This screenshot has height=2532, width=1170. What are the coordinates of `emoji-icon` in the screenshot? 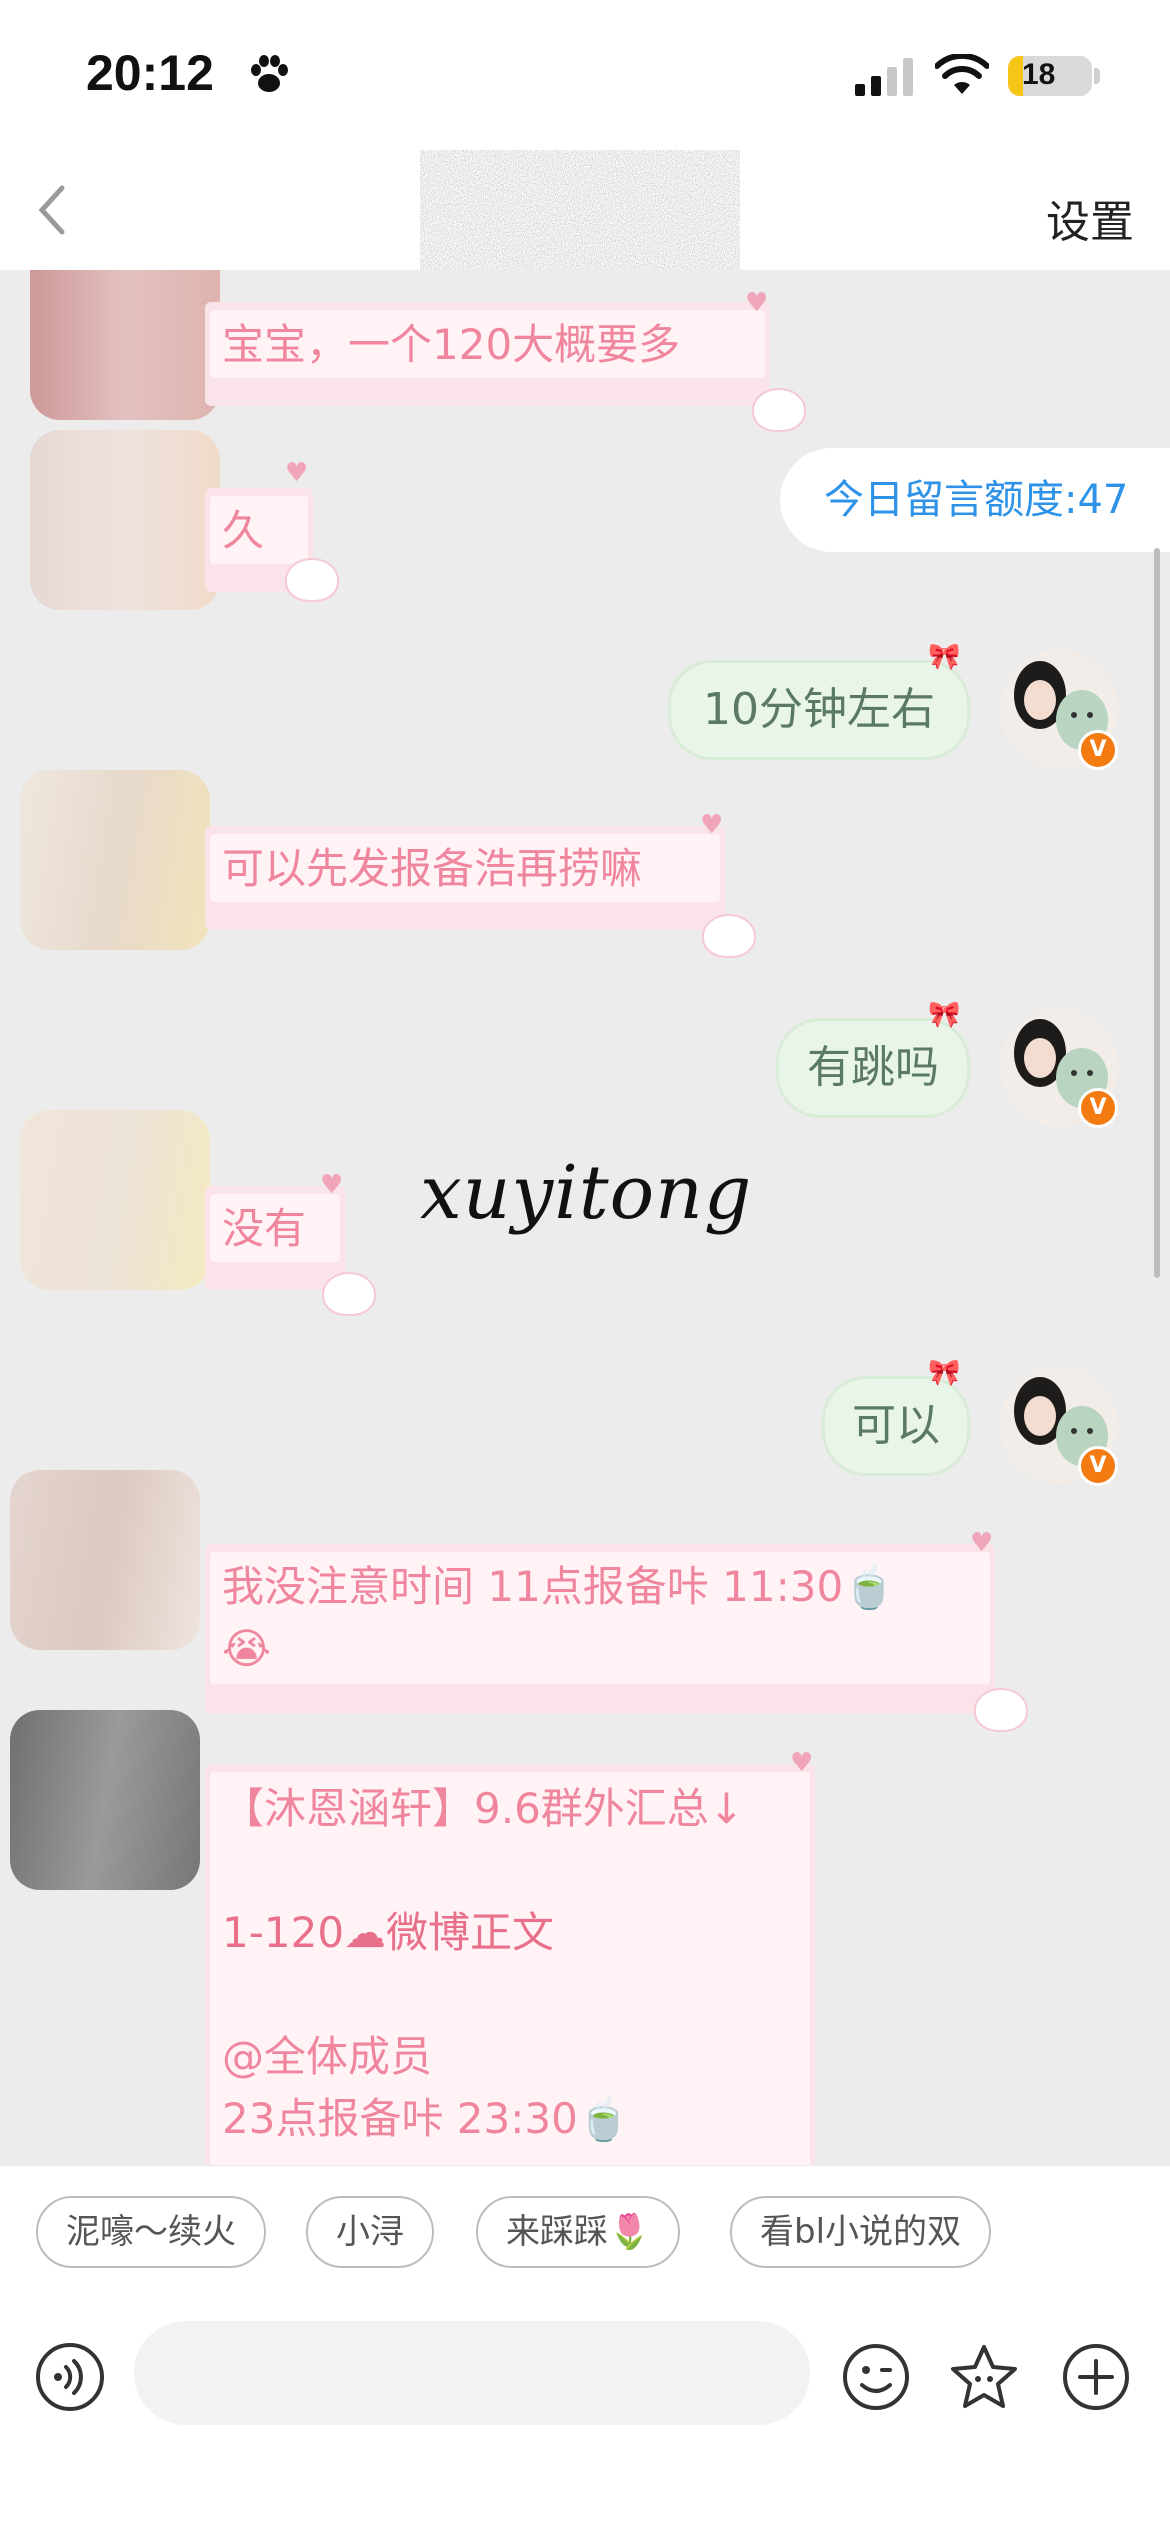 It's located at (876, 2377).